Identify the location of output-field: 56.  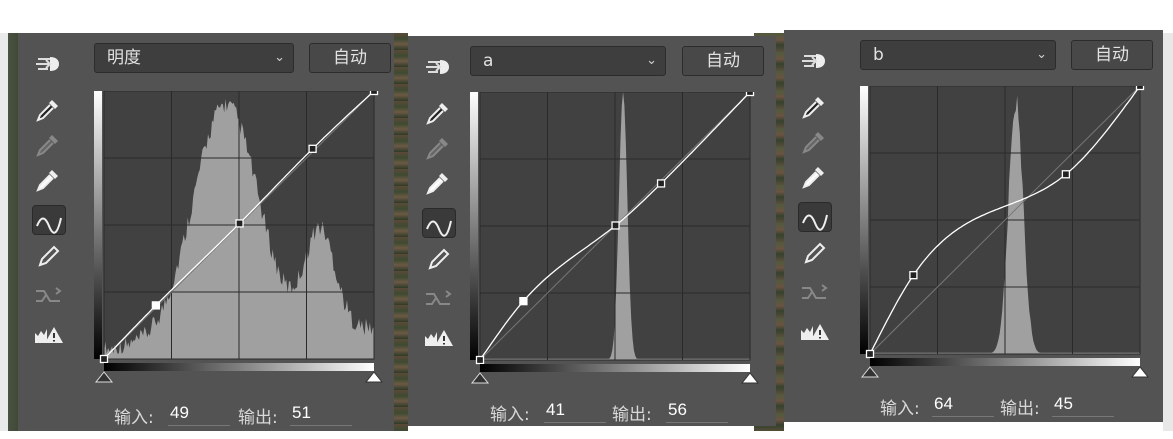
(697, 411).